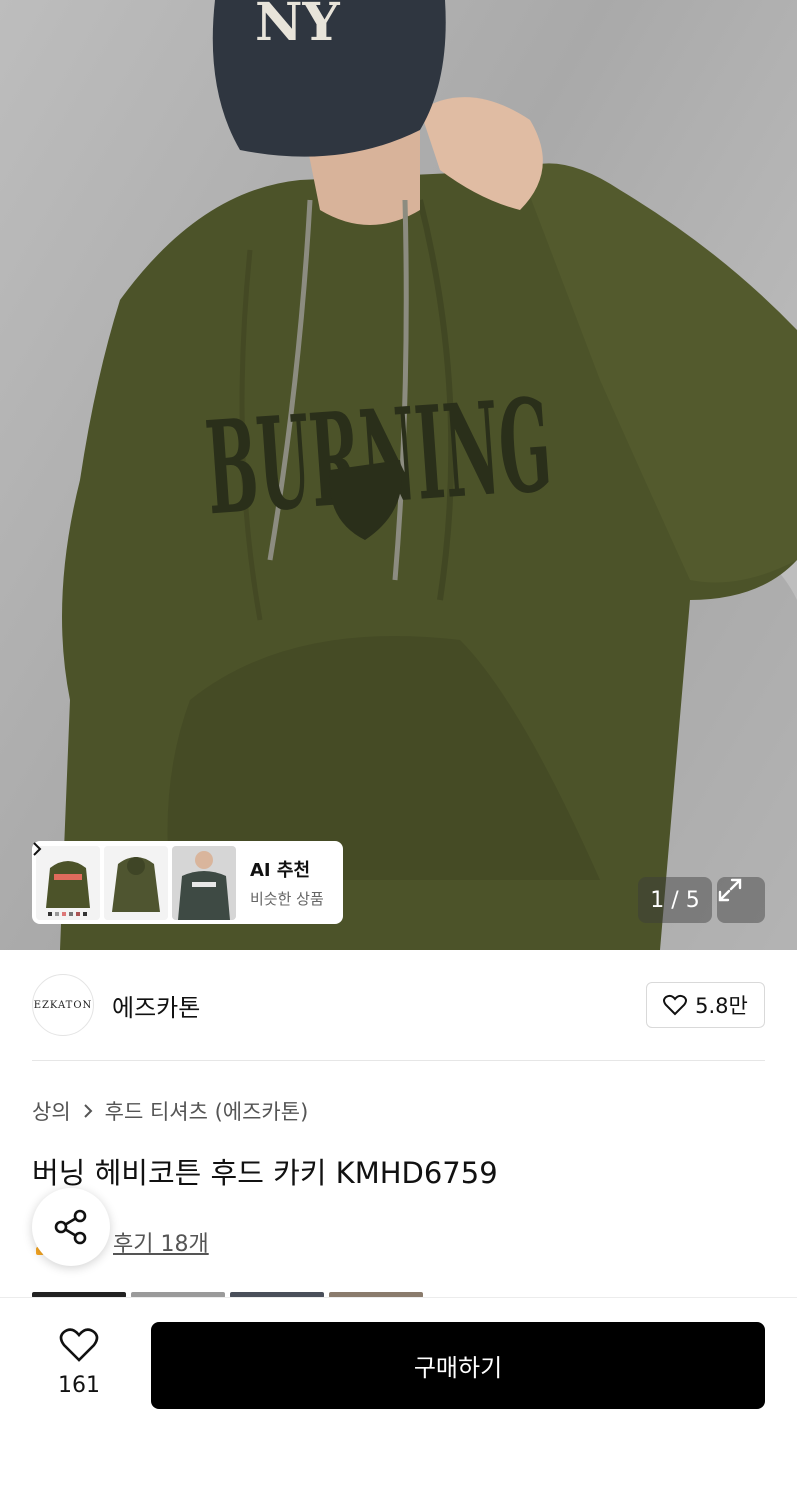 Image resolution: width=797 pixels, height=1500 pixels. Describe the element at coordinates (721, 1006) in the screenshot. I see `brand-like-count: 5.8만` at that location.